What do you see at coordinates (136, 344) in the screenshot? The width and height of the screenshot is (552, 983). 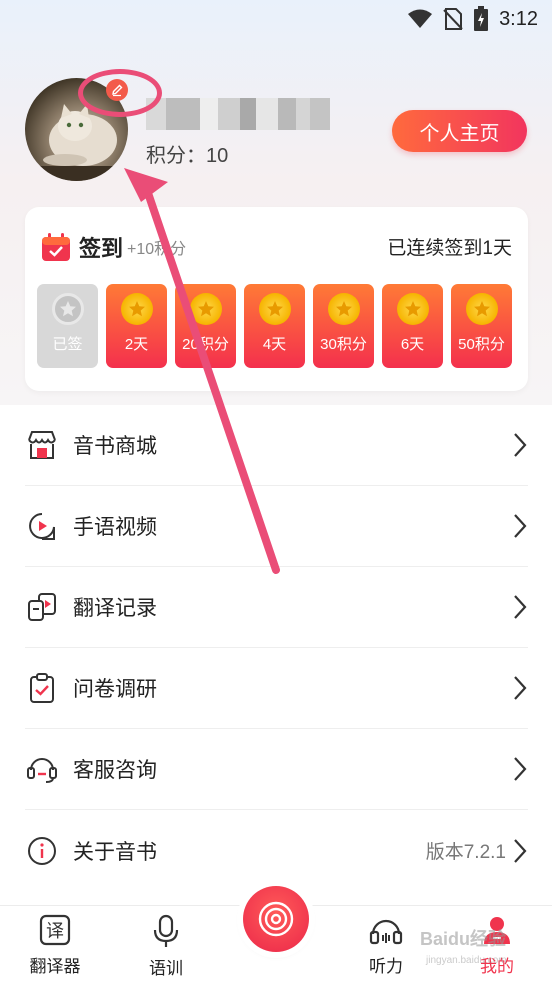 I see `signin-day-label: 2天` at bounding box center [136, 344].